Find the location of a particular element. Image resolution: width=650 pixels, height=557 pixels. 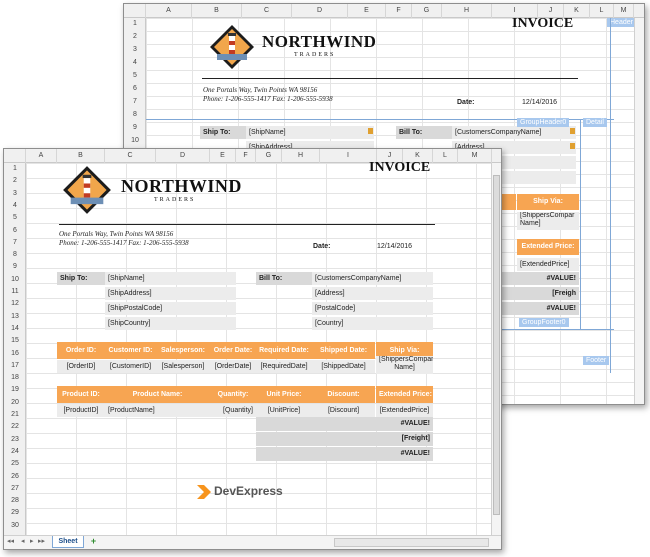

product-name-field: [ProductName] is located at coordinates (157, 410).